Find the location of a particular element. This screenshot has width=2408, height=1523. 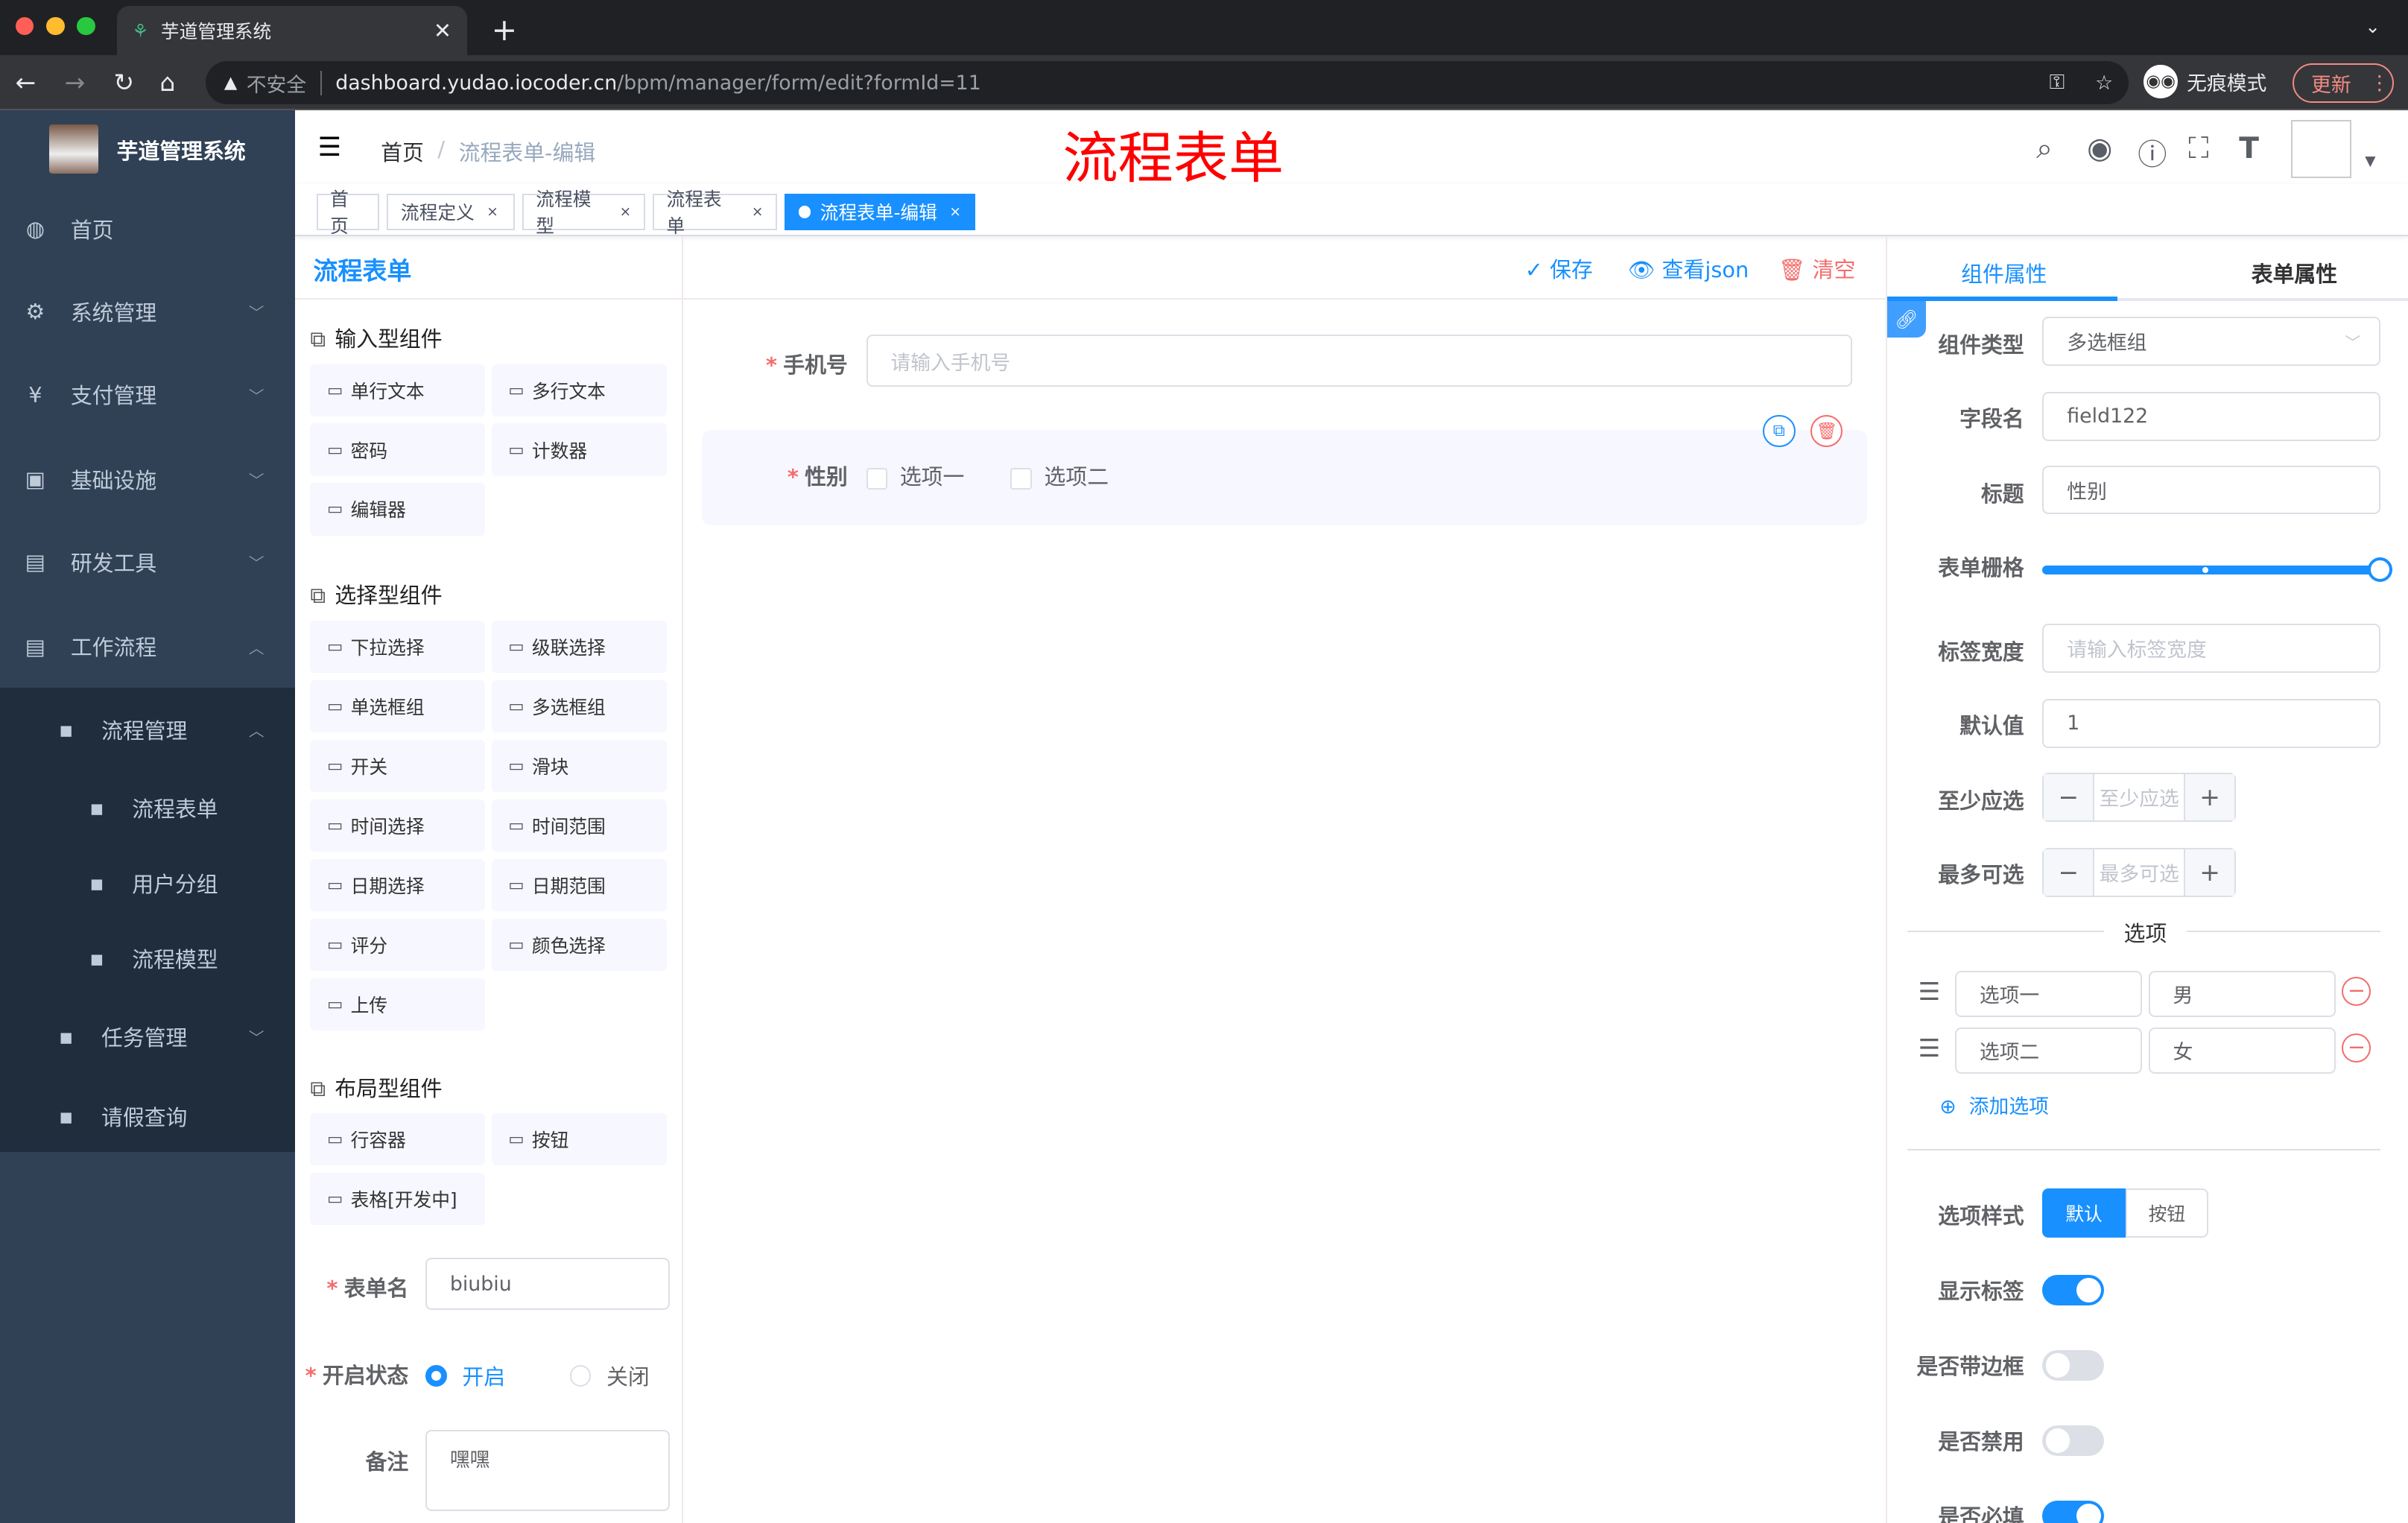

tag-流程表单-编辑: 流程表单-编辑 × is located at coordinates (880, 212).